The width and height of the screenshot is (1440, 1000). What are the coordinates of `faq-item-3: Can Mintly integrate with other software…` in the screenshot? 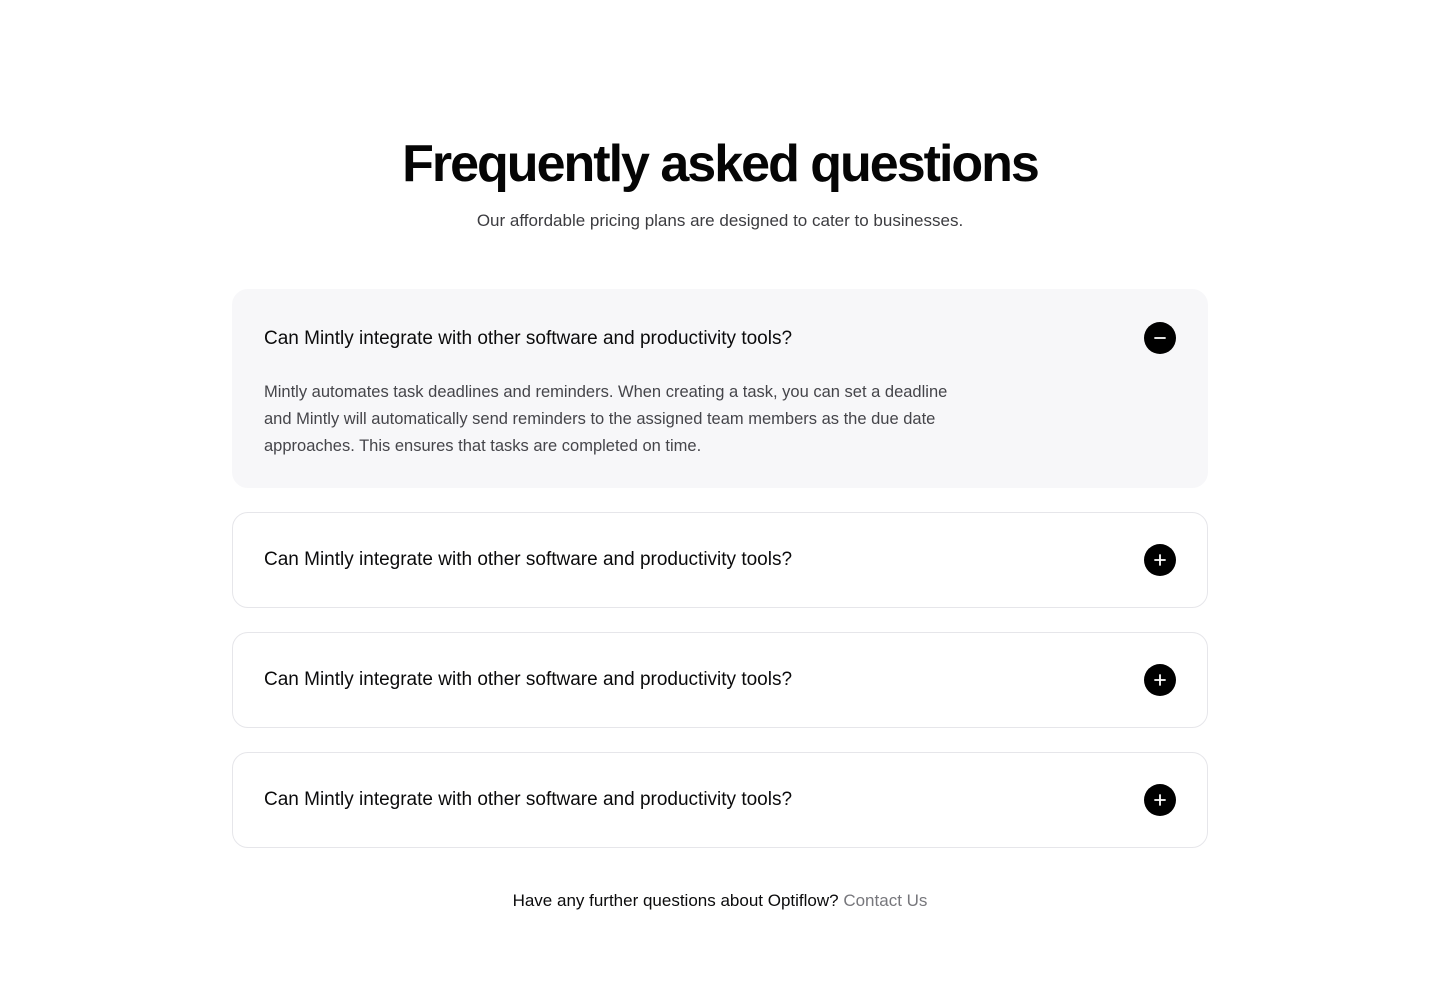 It's located at (720, 680).